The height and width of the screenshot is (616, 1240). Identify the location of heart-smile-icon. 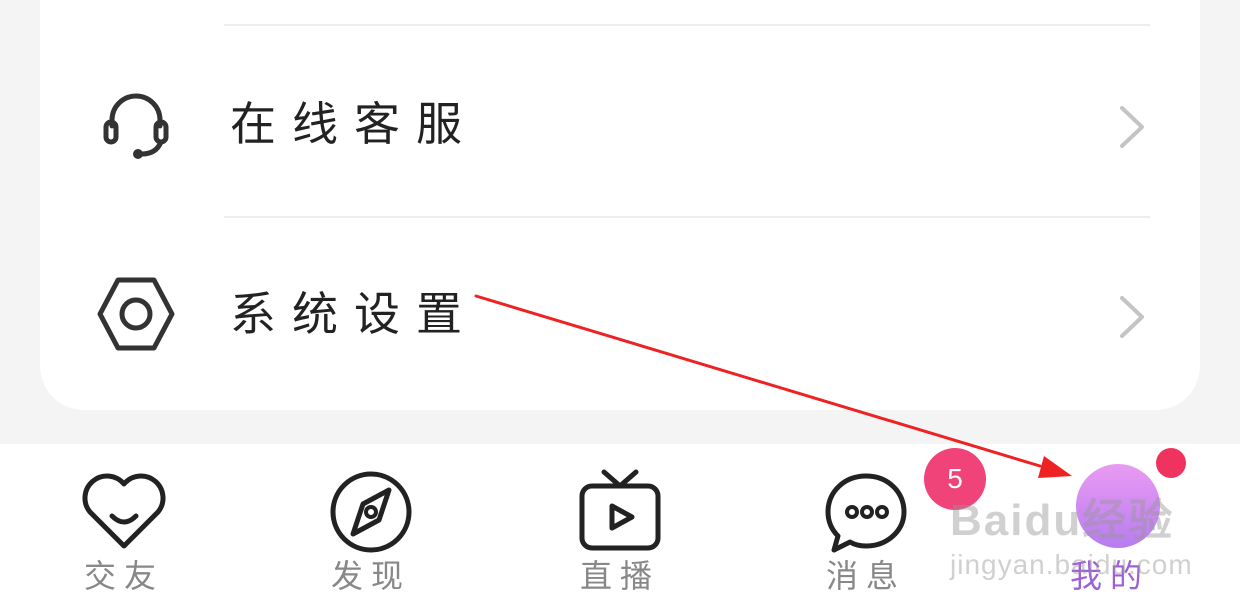
(124, 511).